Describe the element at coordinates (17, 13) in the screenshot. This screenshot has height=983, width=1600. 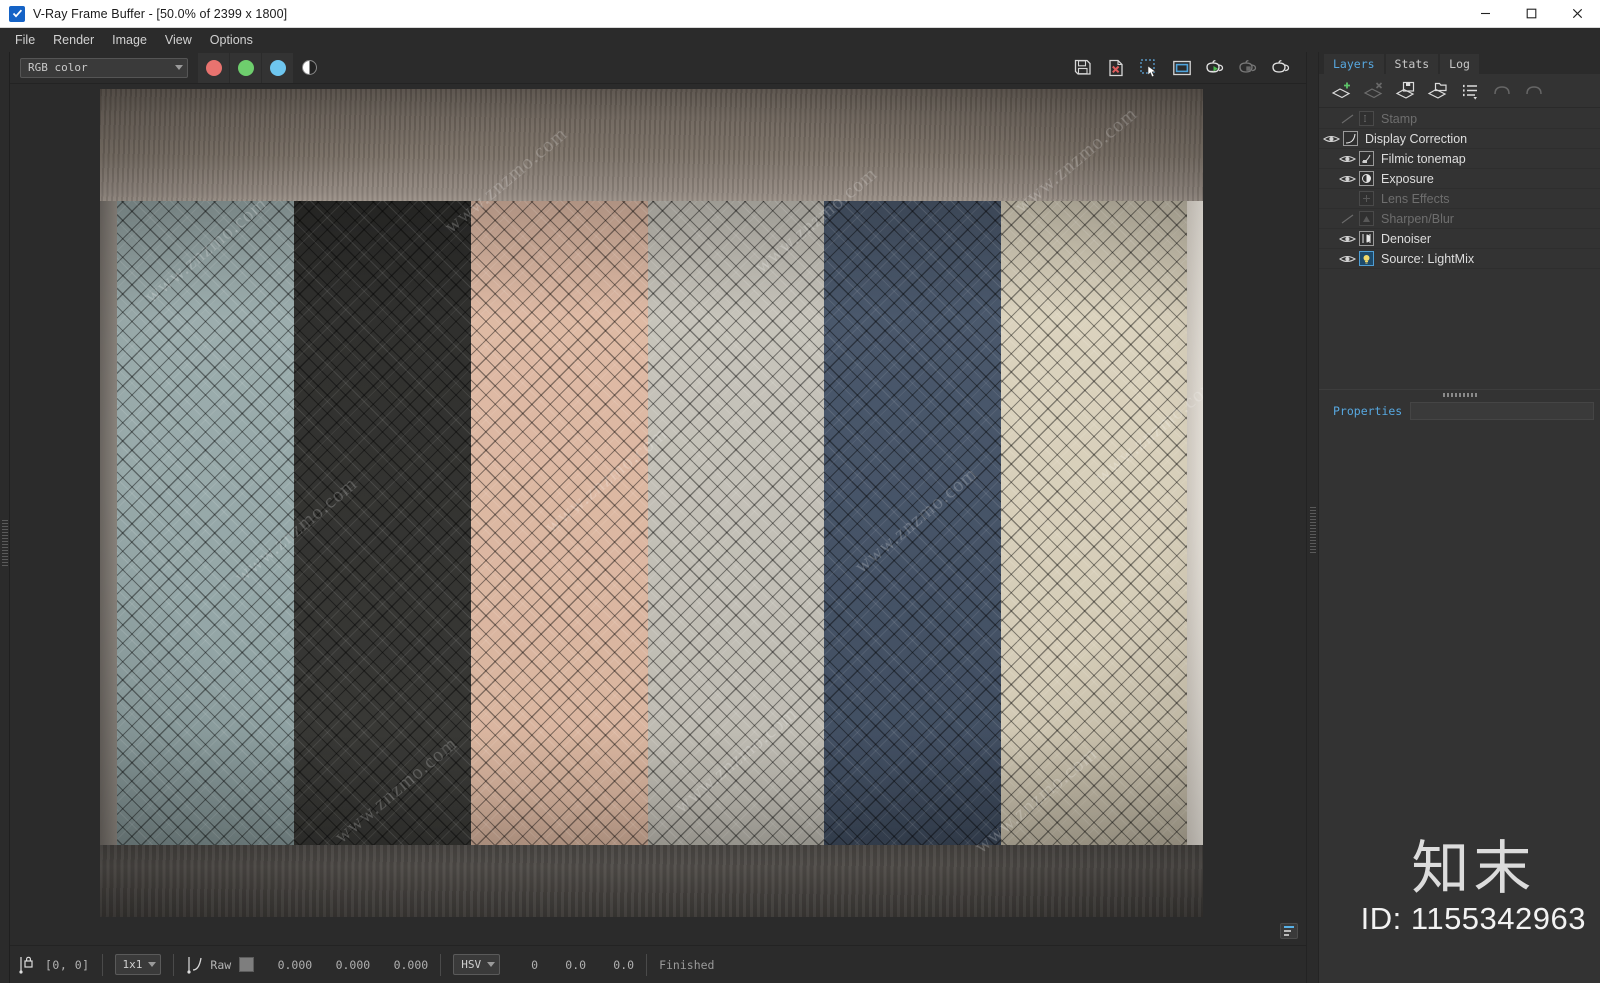
I see `vray-checkbox-icon` at that location.